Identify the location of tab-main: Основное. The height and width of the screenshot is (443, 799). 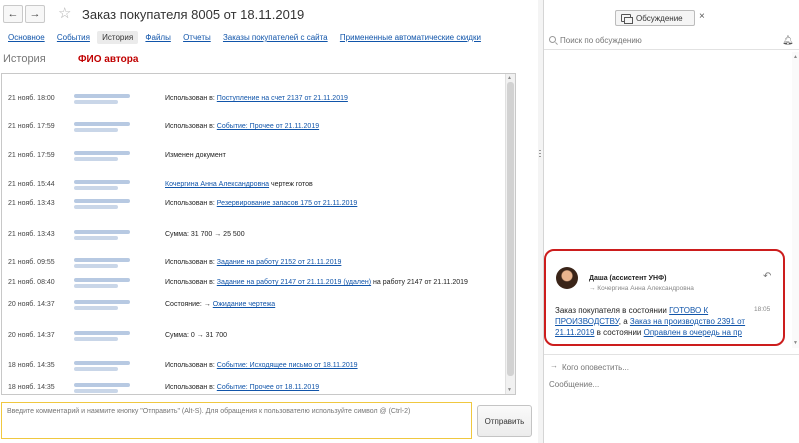
(26, 37).